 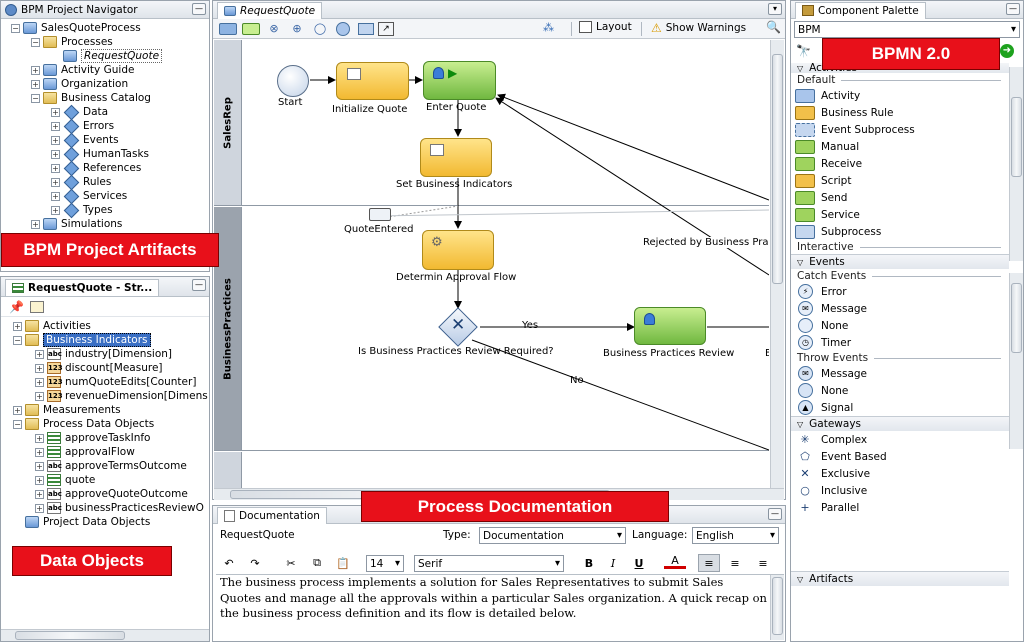 I want to click on palette-section-gateways: ▽ Gateways, so click(x=900, y=423).